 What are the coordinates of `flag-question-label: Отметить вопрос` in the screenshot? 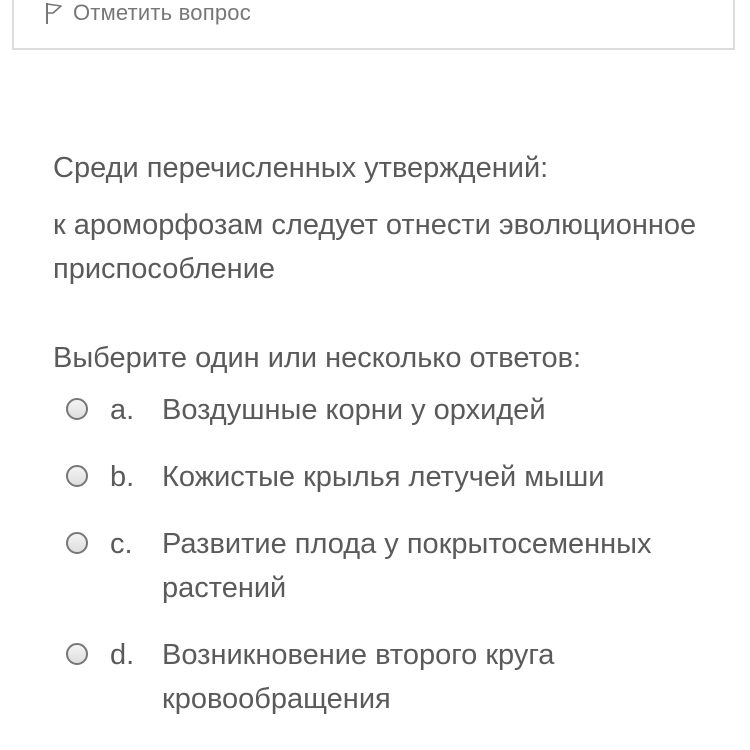 It's located at (162, 12).